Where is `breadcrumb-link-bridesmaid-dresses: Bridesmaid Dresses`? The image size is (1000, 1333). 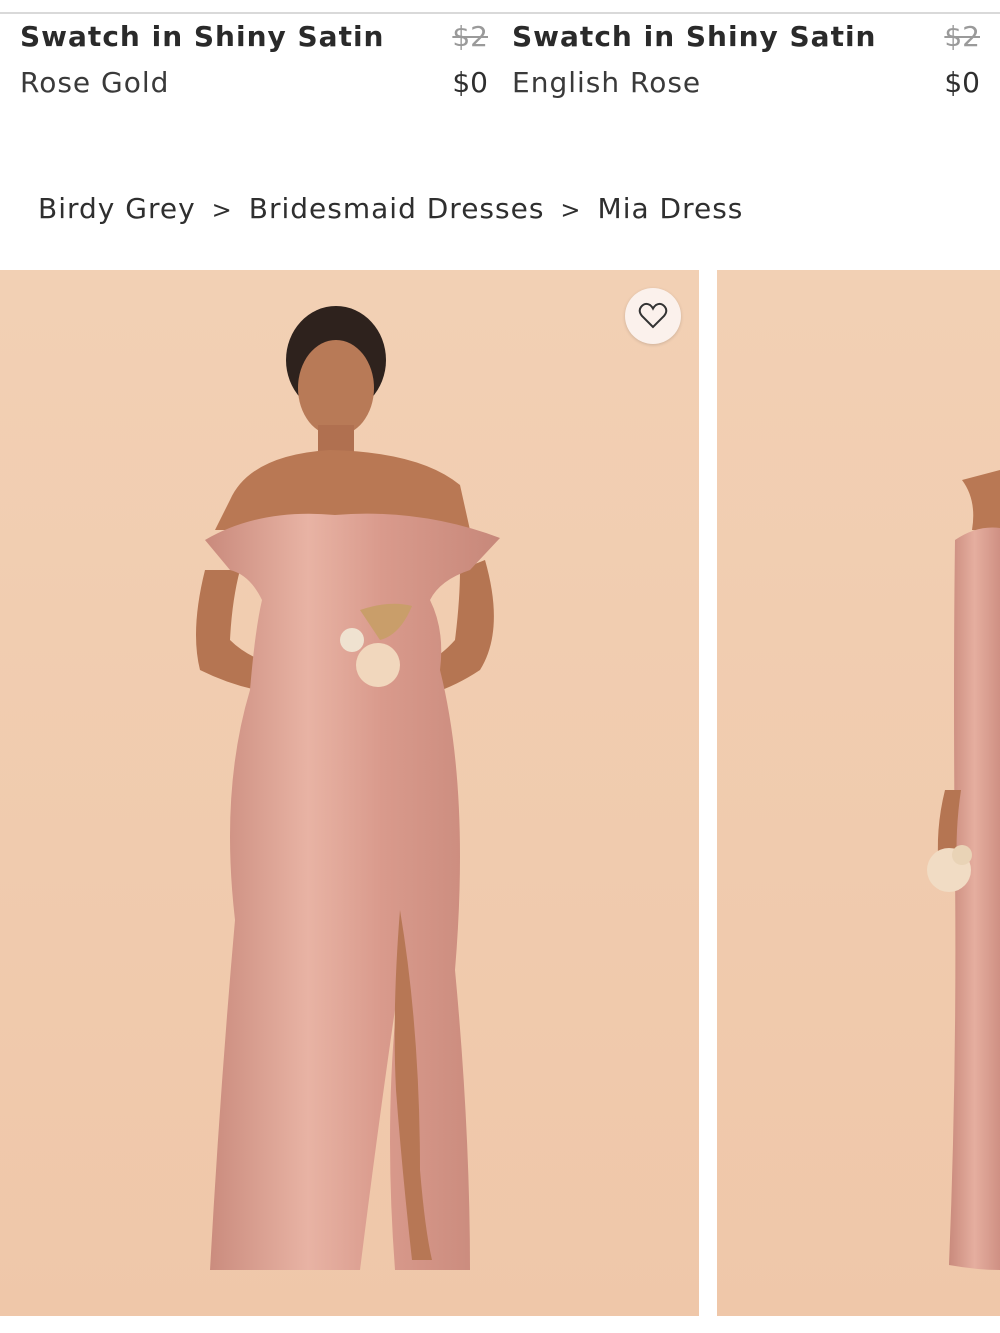 breadcrumb-link-bridesmaid-dresses: Bridesmaid Dresses is located at coordinates (397, 208).